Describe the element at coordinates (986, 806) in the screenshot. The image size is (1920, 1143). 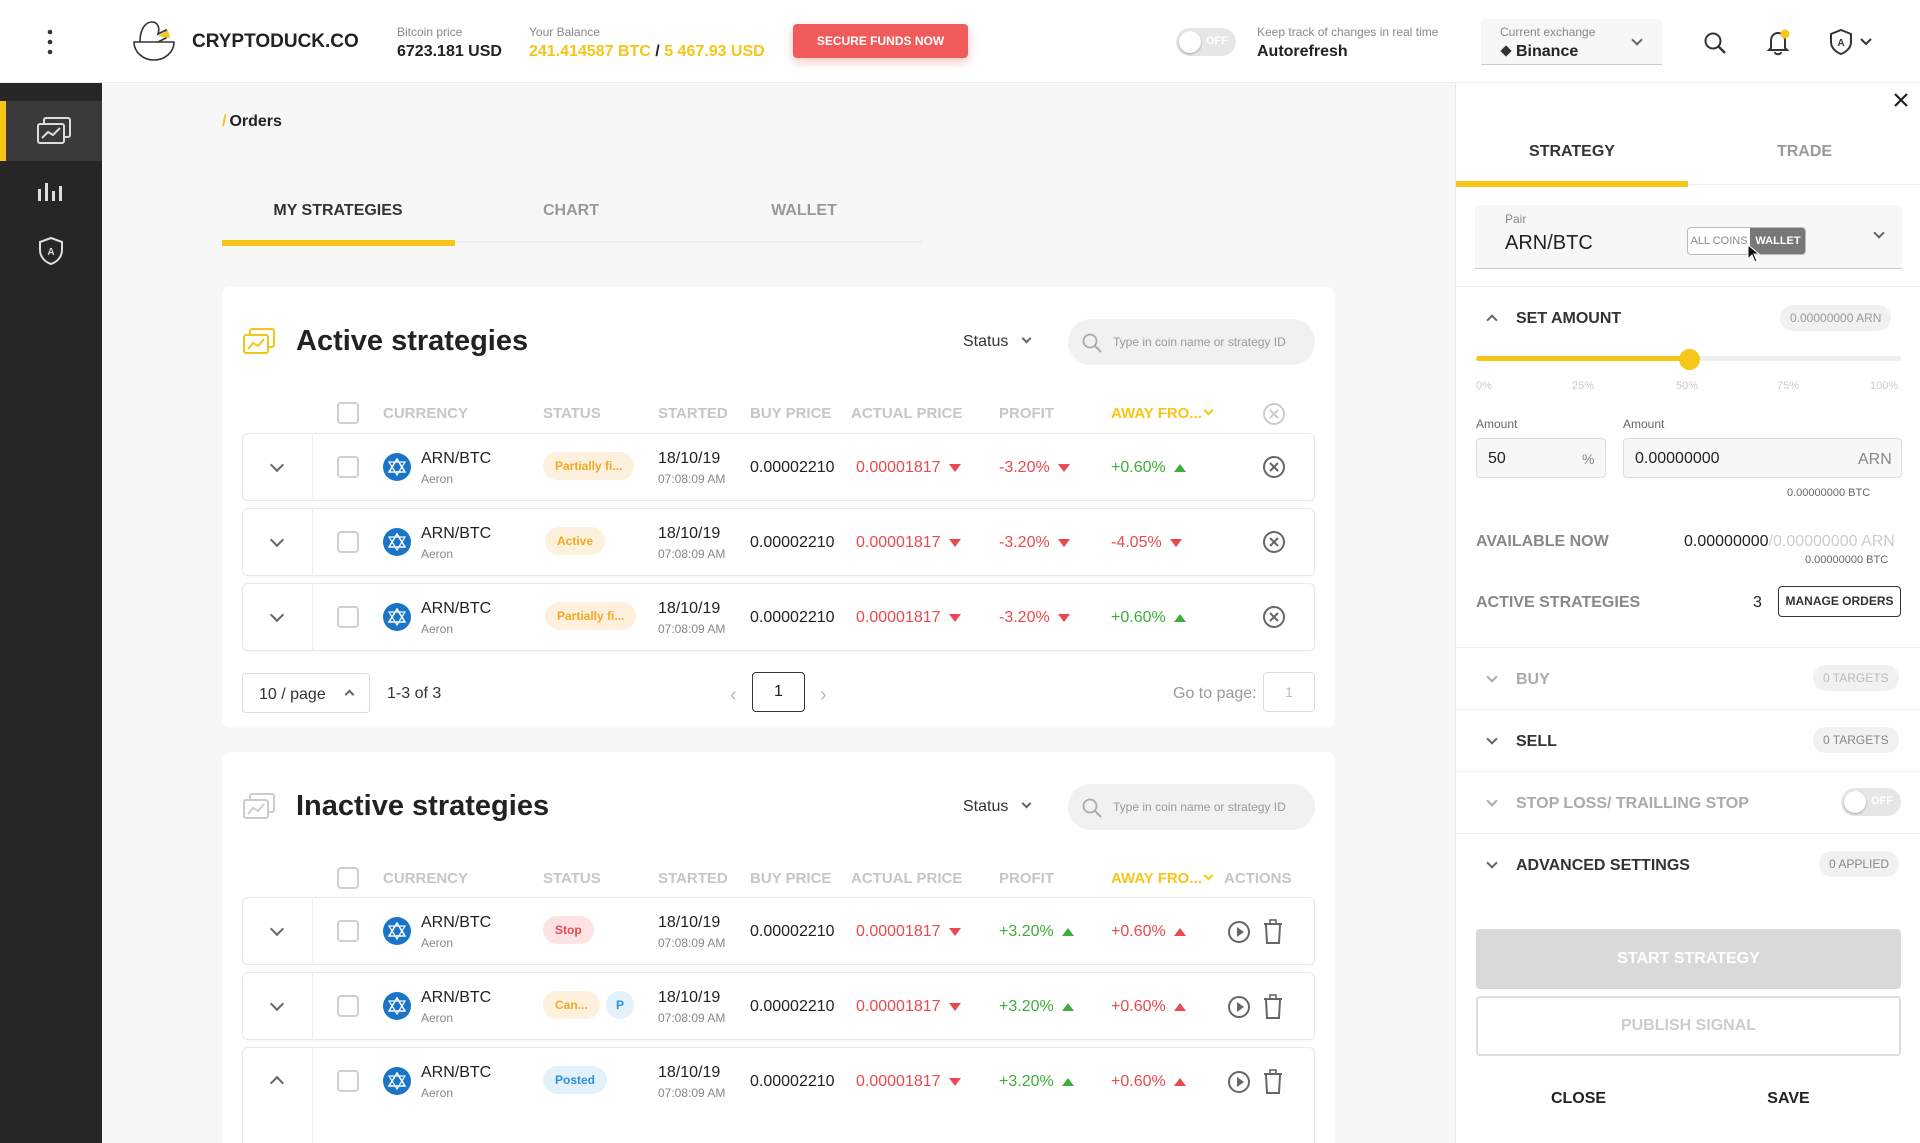
I see `status-filter-label: Status` at that location.